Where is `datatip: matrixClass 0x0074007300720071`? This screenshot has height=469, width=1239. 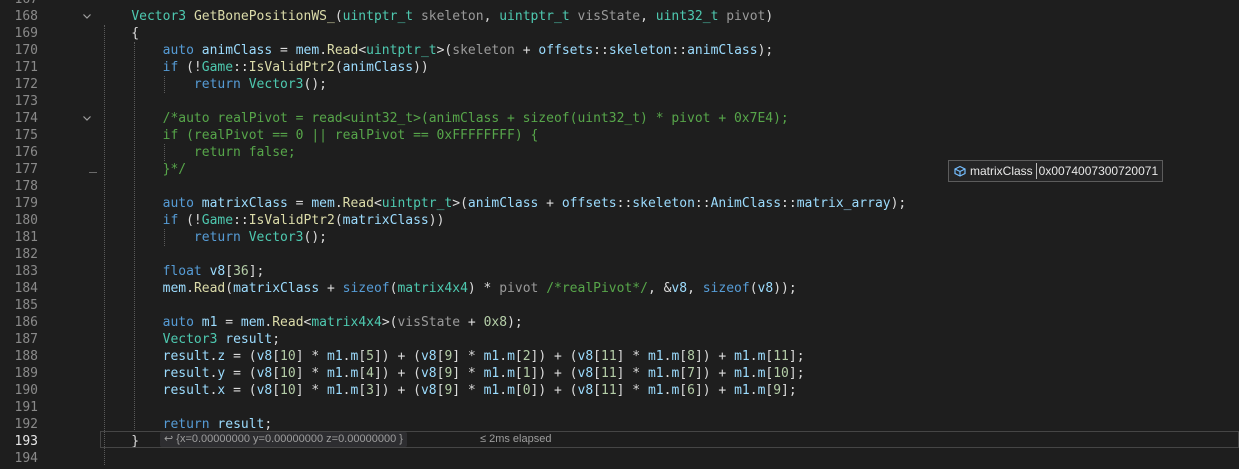
datatip: matrixClass 0x0074007300720071 is located at coordinates (1056, 171).